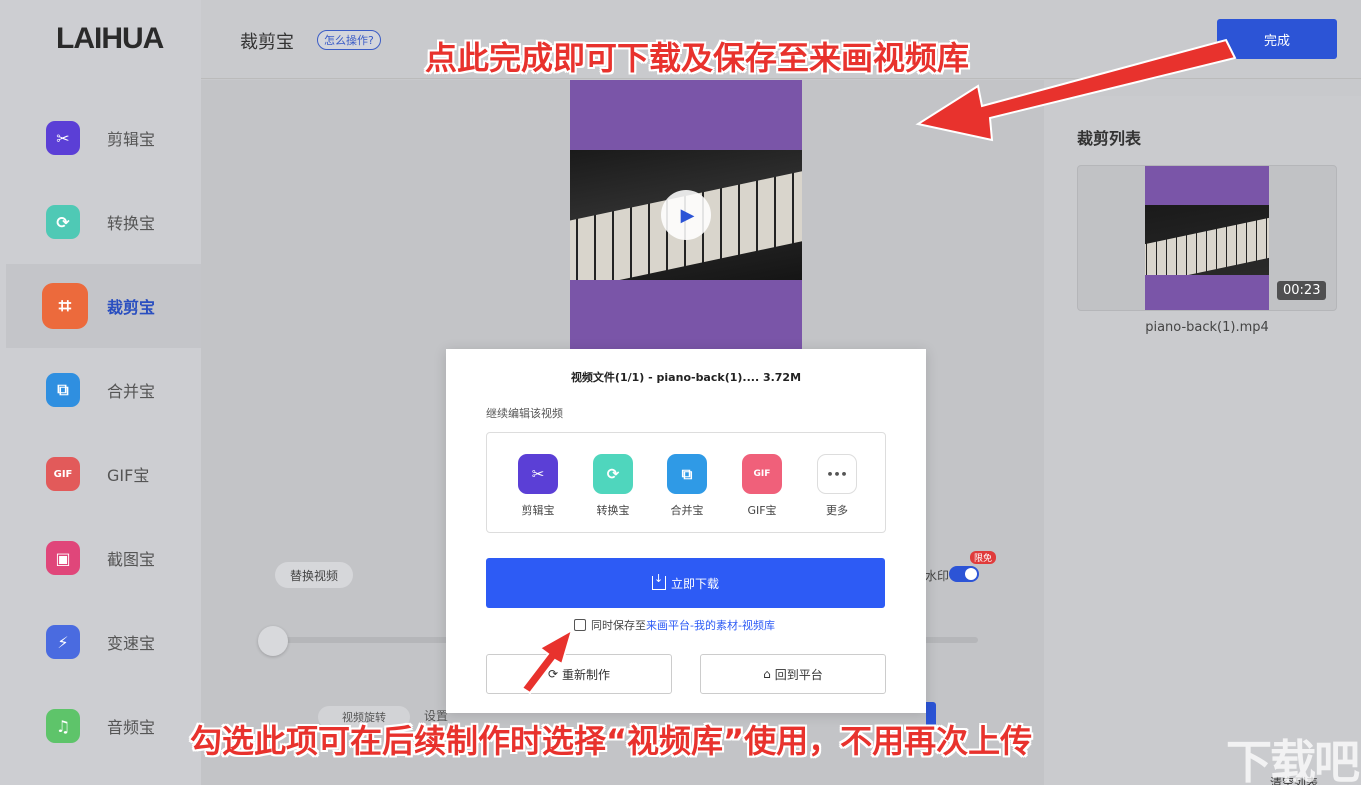  I want to click on sidebar-item-label: 截图宝, so click(131, 559).